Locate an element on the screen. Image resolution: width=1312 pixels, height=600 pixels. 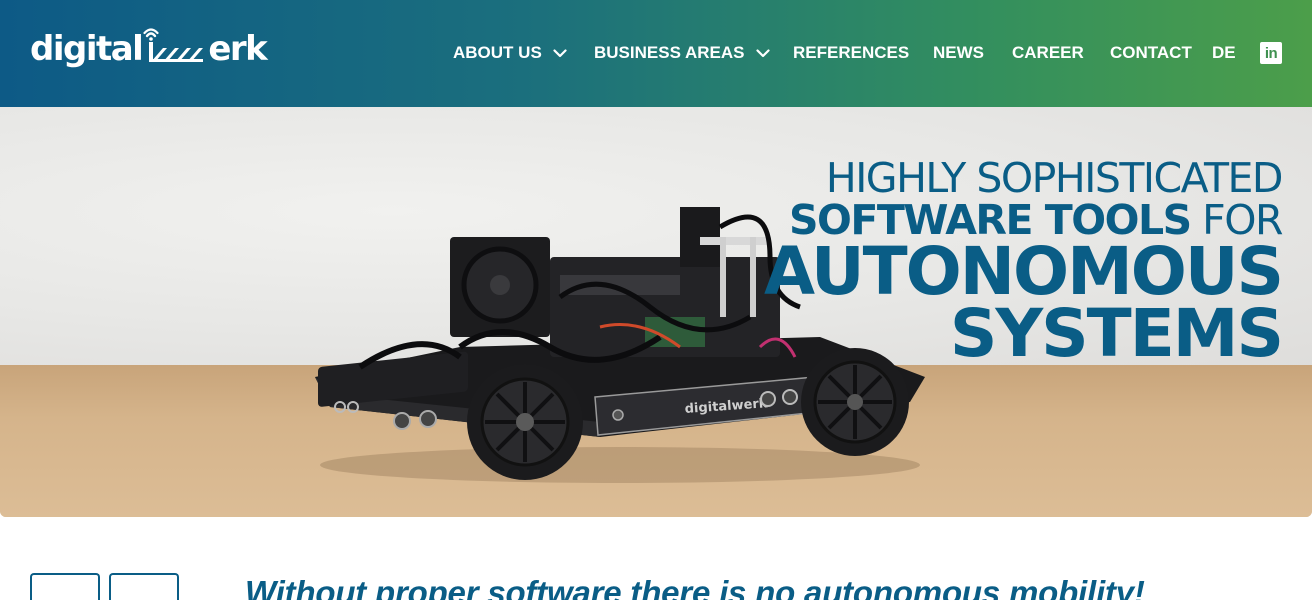
nav-item-label: CAREER is located at coordinates (1048, 52).